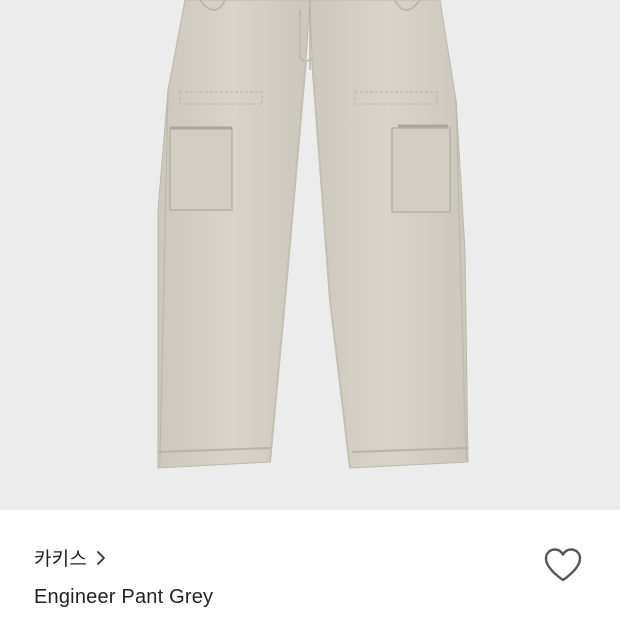 The height and width of the screenshot is (620, 620). What do you see at coordinates (61, 559) in the screenshot?
I see `brand-name: 카키스` at bounding box center [61, 559].